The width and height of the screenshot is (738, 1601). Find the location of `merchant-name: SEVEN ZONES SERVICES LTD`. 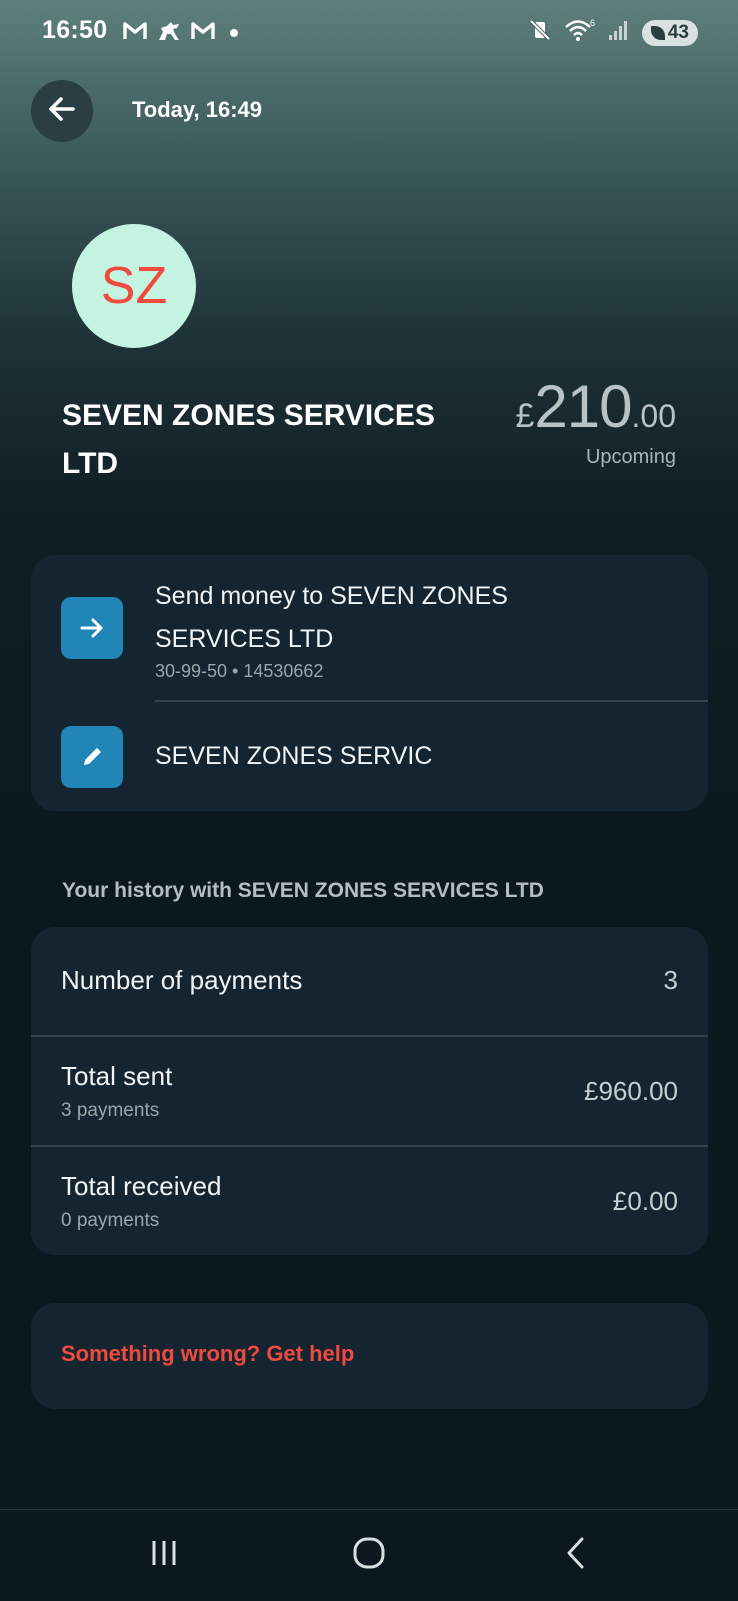

merchant-name: SEVEN ZONES SERVICES LTD is located at coordinates (248, 439).